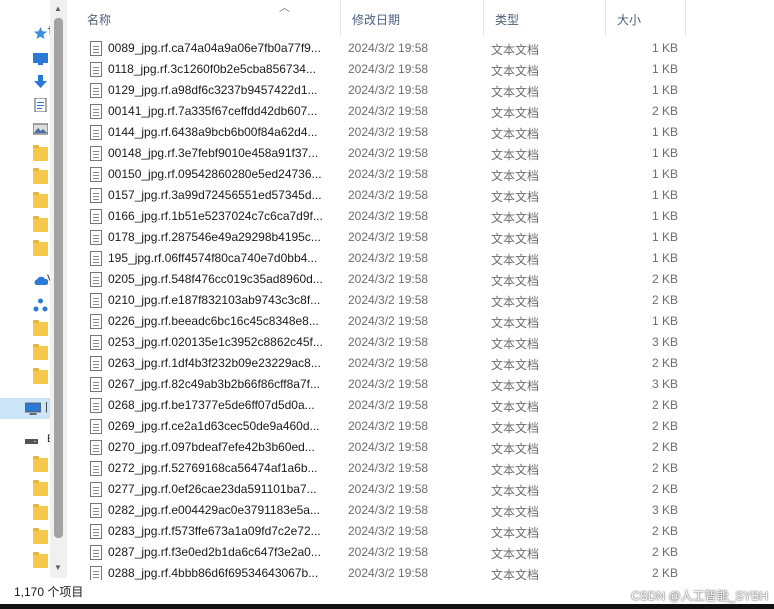 This screenshot has width=774, height=609. What do you see at coordinates (25, 128) in the screenshot?
I see `nav-item-pictures` at bounding box center [25, 128].